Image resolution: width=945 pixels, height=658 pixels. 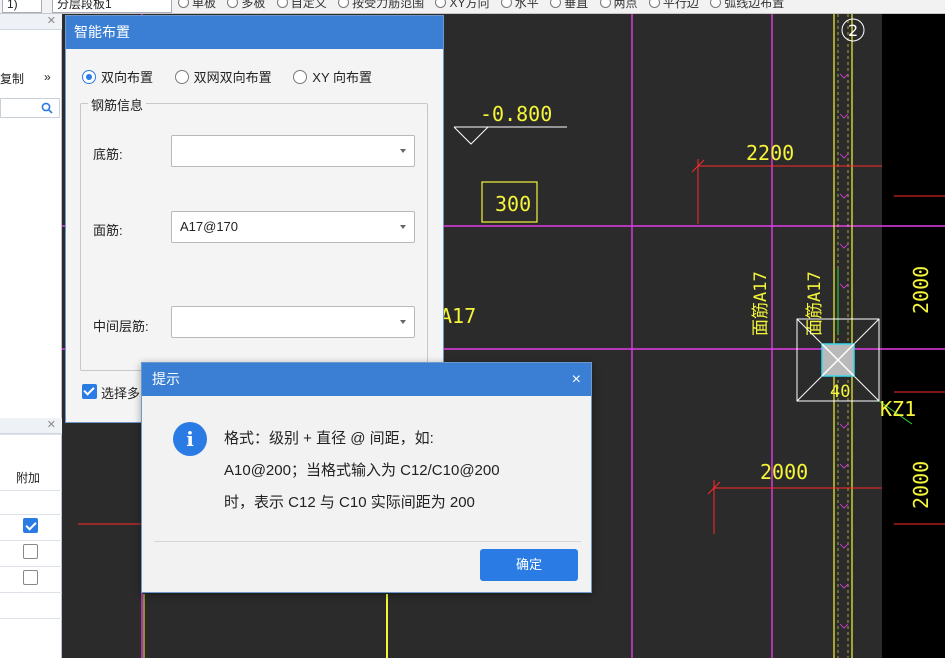 I want to click on rebar-left-label: A17, so click(x=458, y=316).